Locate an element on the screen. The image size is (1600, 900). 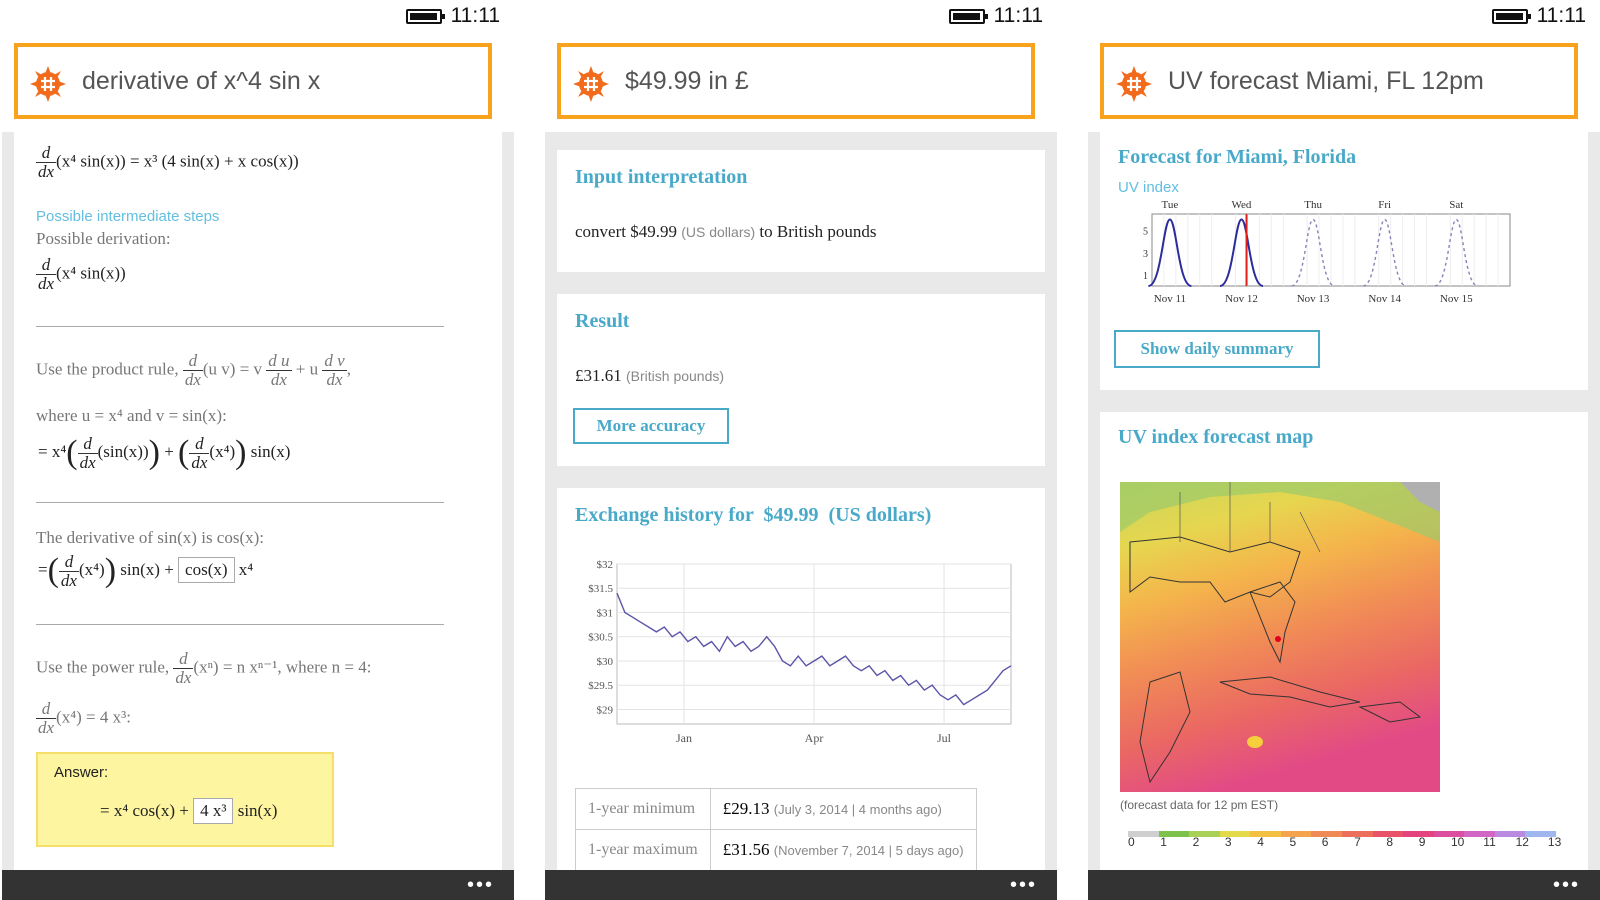
search-box: derivative of x^4 sin x is located at coordinates (253, 81).